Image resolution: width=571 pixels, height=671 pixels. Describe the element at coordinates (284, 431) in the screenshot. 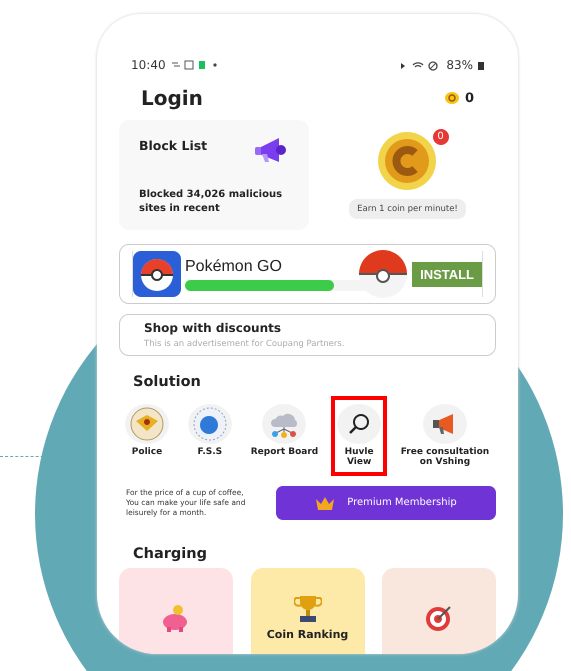

I see `solution-item: Report Board` at that location.